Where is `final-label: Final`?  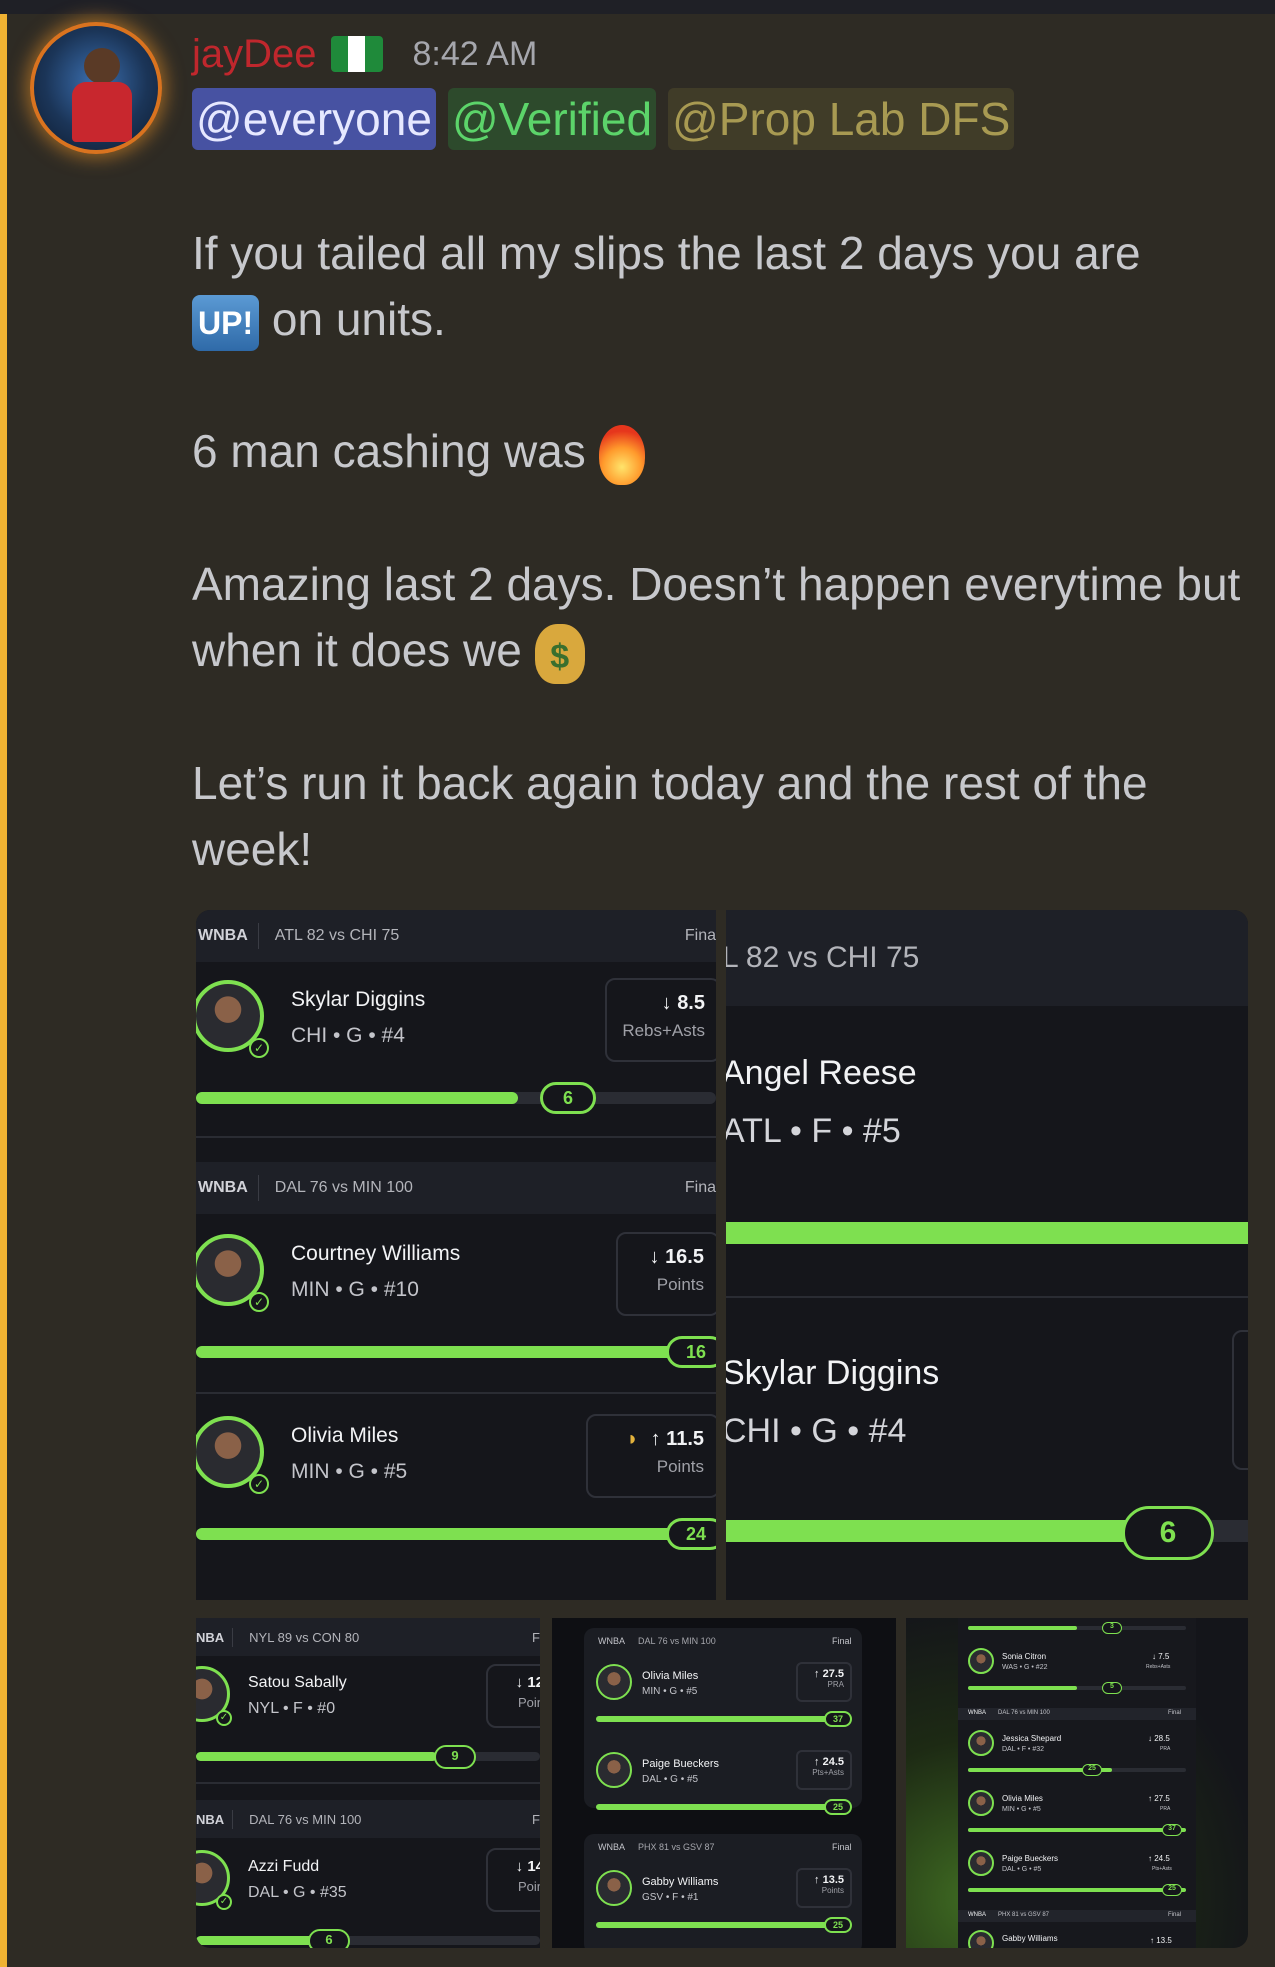
final-label: Final is located at coordinates (842, 1847).